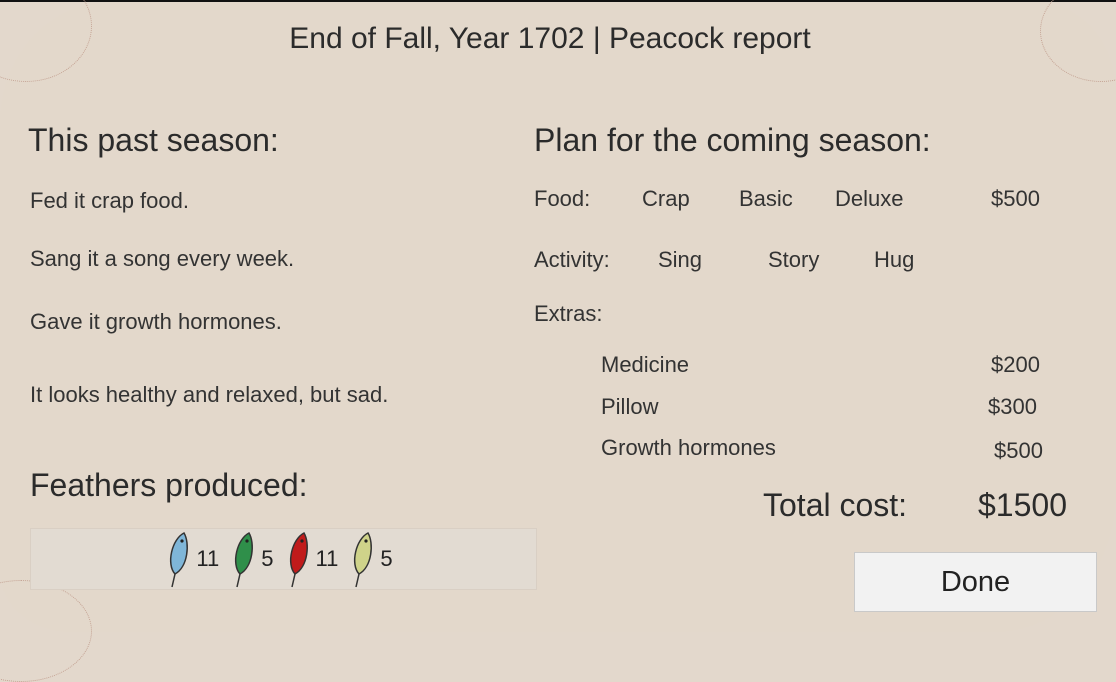 The image size is (1116, 682). Describe the element at coordinates (1018, 450) in the screenshot. I see `extra-growth-hormones-price: $500` at that location.